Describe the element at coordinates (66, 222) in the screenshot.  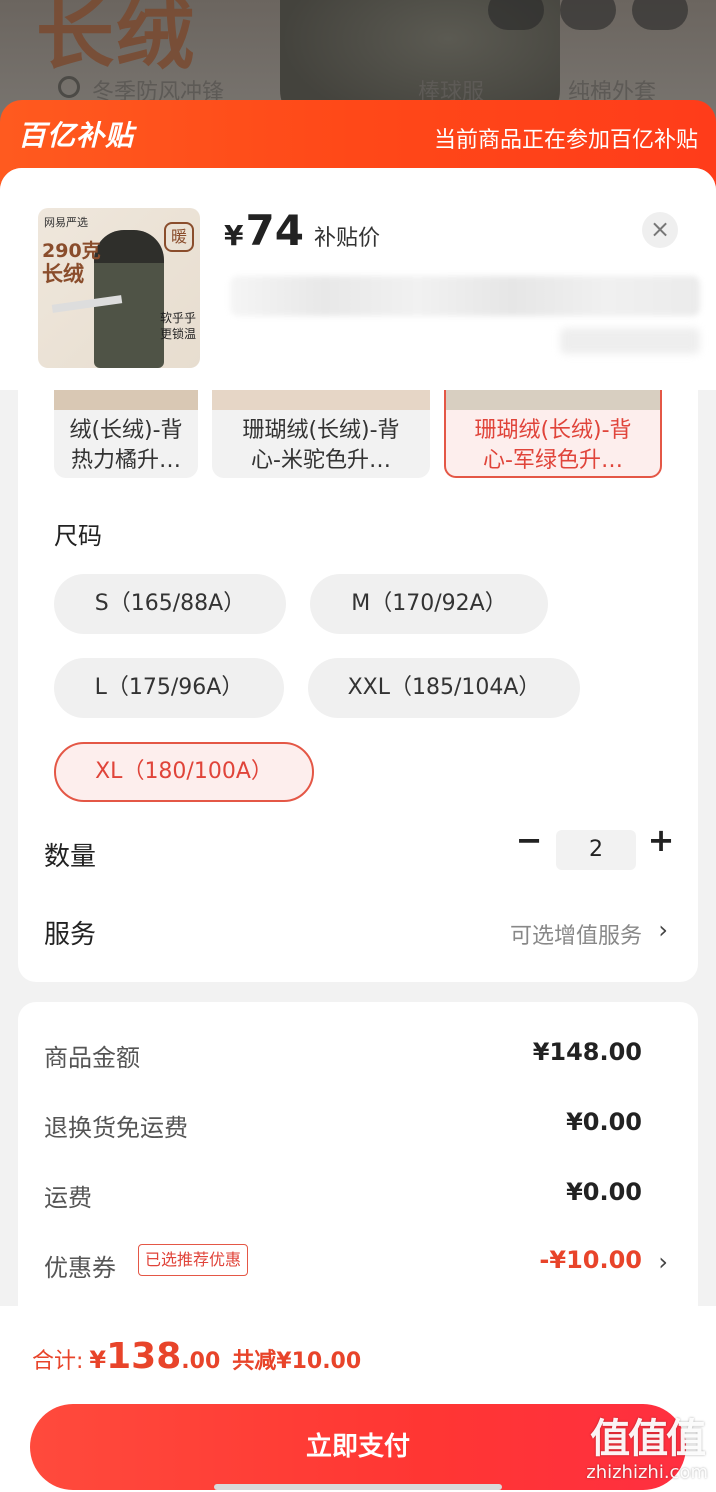
I see `thumb-brand: 网易严选` at that location.